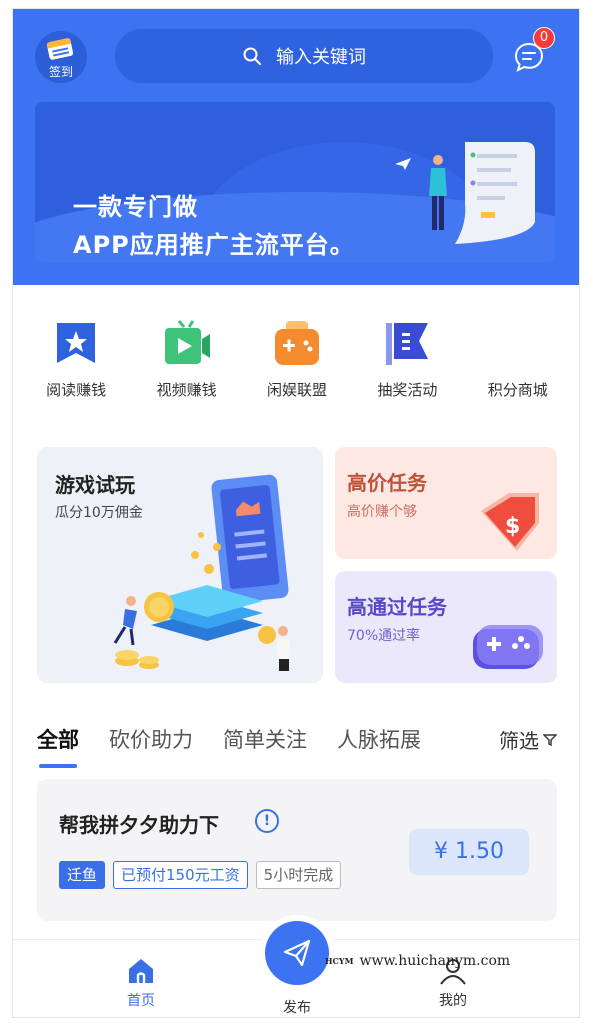 The height and width of the screenshot is (1024, 590). I want to click on watermark: HCYM www.huichanym.com, so click(417, 961).